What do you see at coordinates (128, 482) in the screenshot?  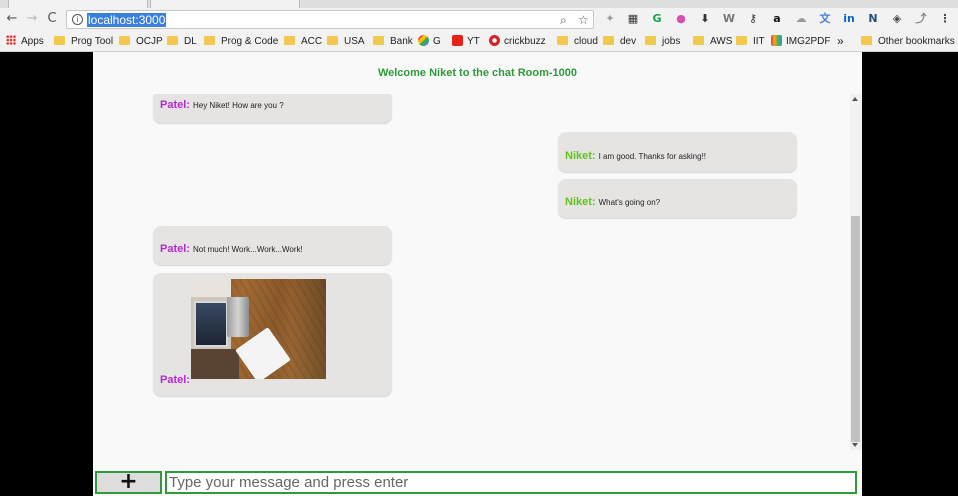 I see `attach-button: +` at bounding box center [128, 482].